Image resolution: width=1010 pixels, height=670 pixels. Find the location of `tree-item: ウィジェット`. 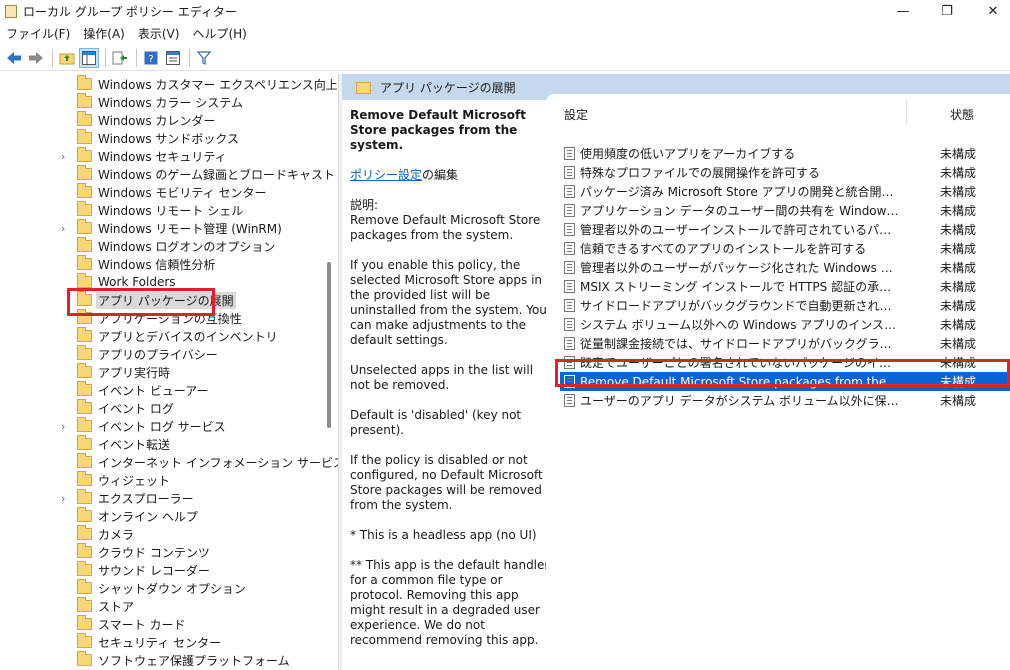

tree-item: ウィジェット is located at coordinates (161, 480).